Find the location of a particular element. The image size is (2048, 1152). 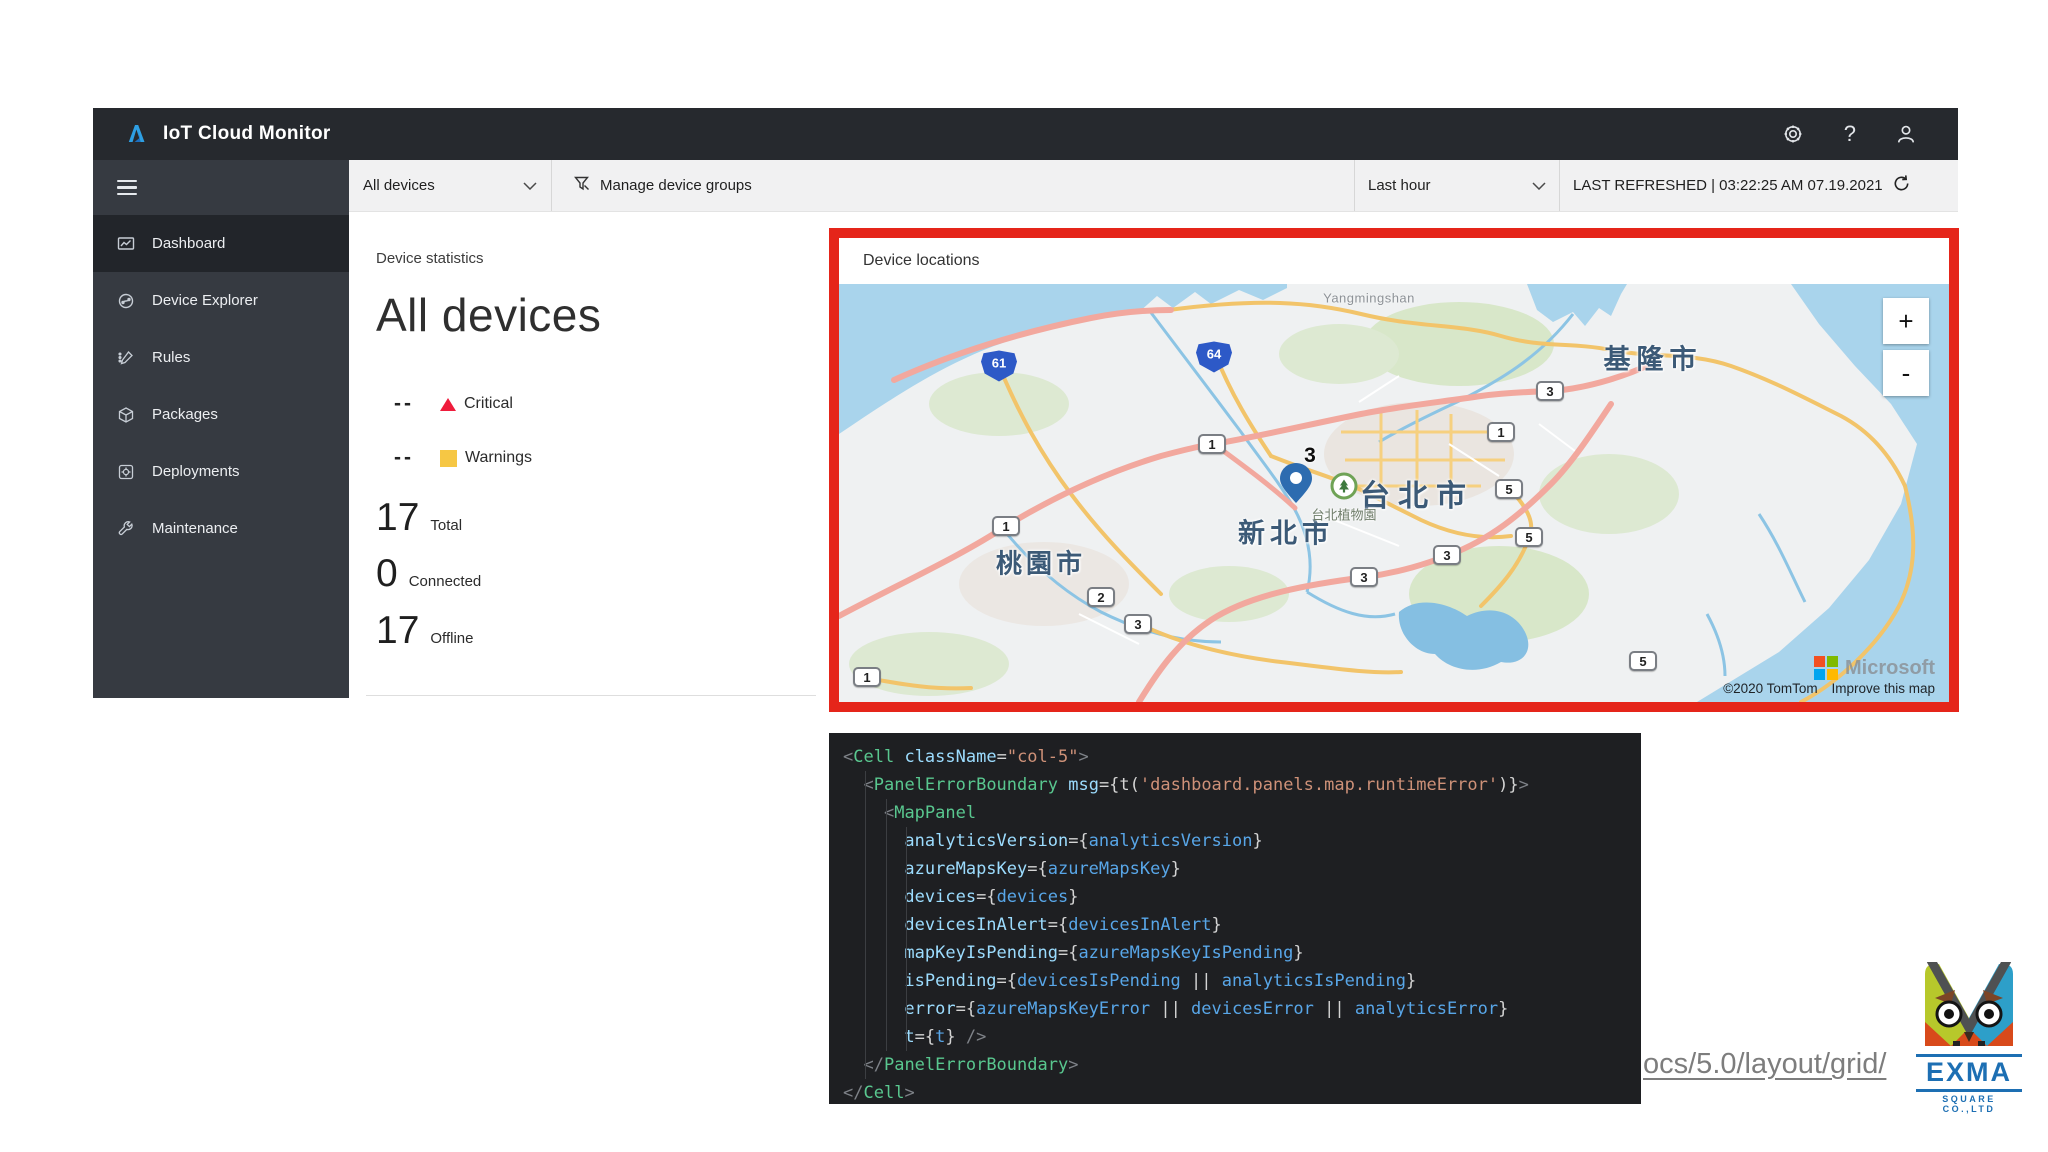

time-range-dropdown: Last hour is located at coordinates (1457, 185).